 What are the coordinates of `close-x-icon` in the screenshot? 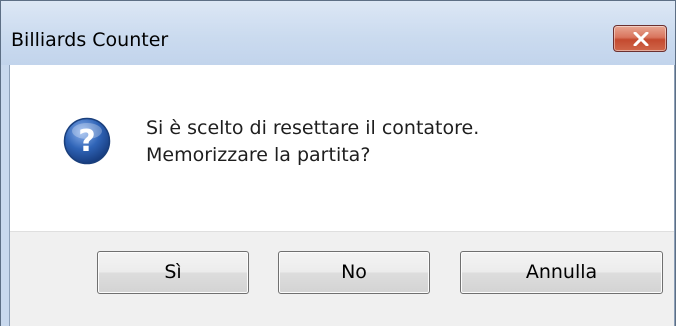 It's located at (641, 39).